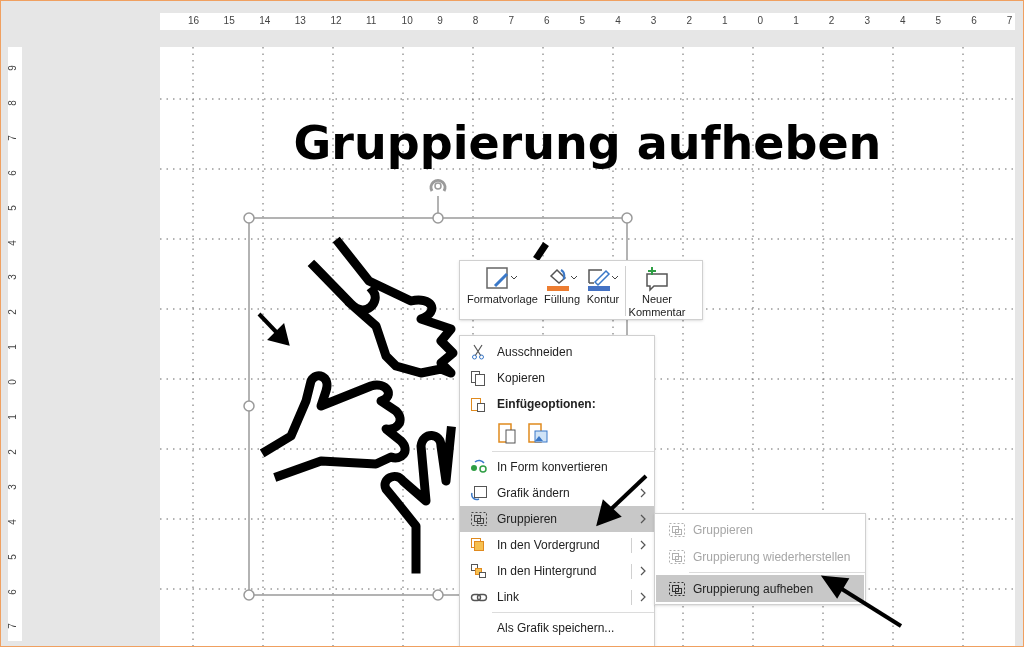 The image size is (1024, 647). What do you see at coordinates (229, 21) in the screenshot?
I see `ruler-number: 15` at bounding box center [229, 21].